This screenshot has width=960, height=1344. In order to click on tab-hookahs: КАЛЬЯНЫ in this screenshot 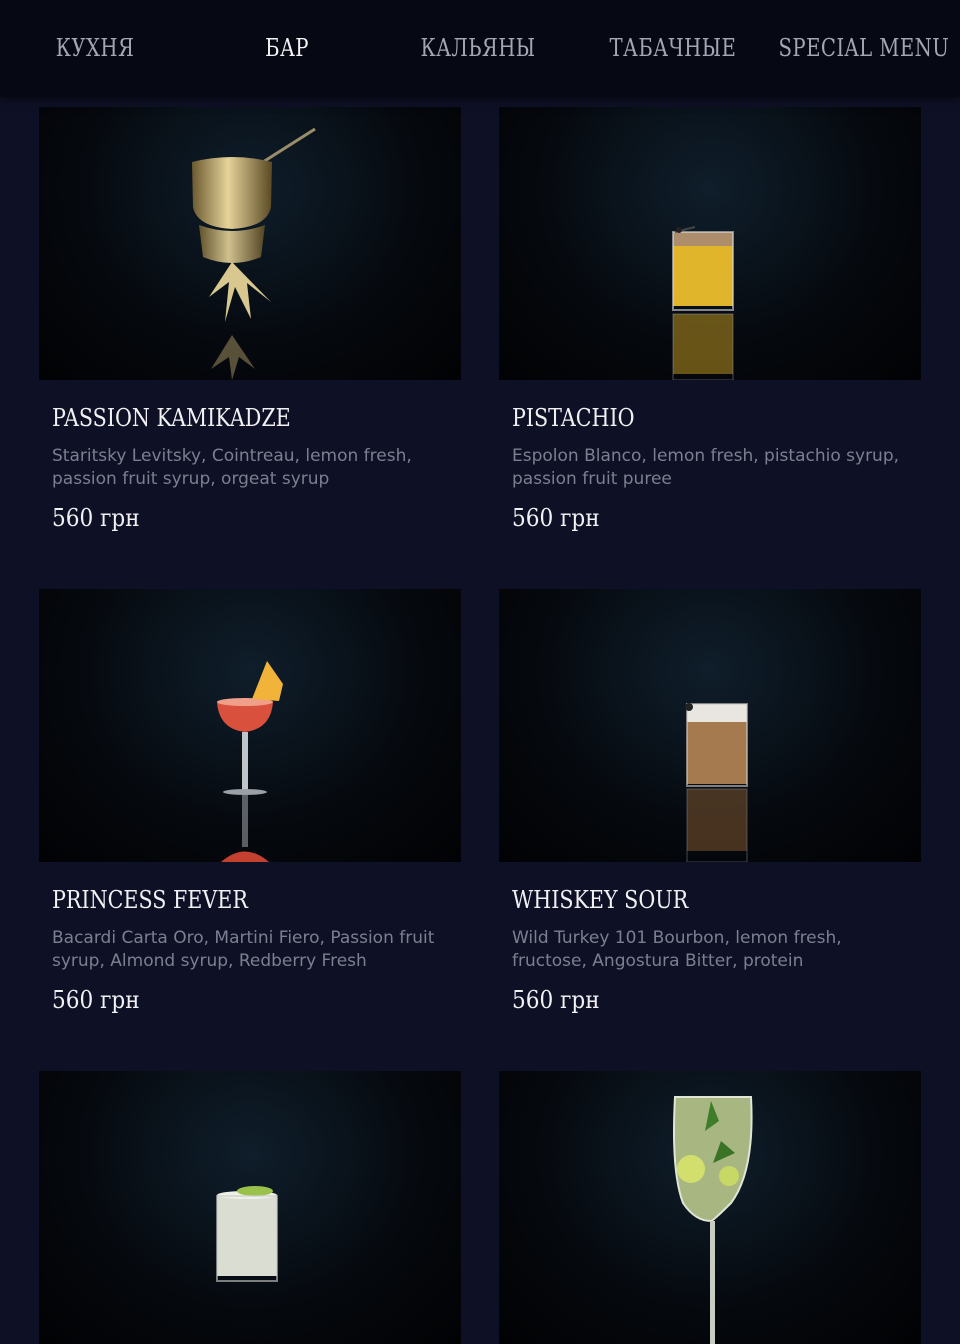, I will do `click(478, 48)`.